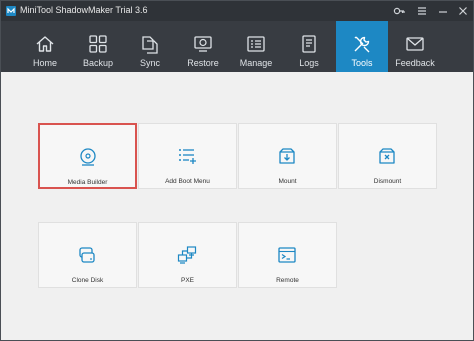 The image size is (474, 341). I want to click on clone-disk-tile: Clone Disk, so click(87, 255).